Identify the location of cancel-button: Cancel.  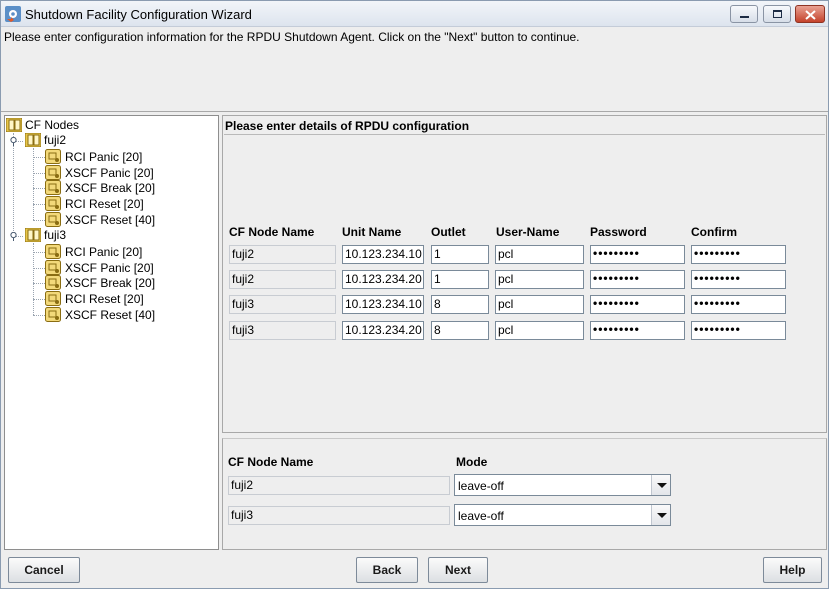
(44, 570).